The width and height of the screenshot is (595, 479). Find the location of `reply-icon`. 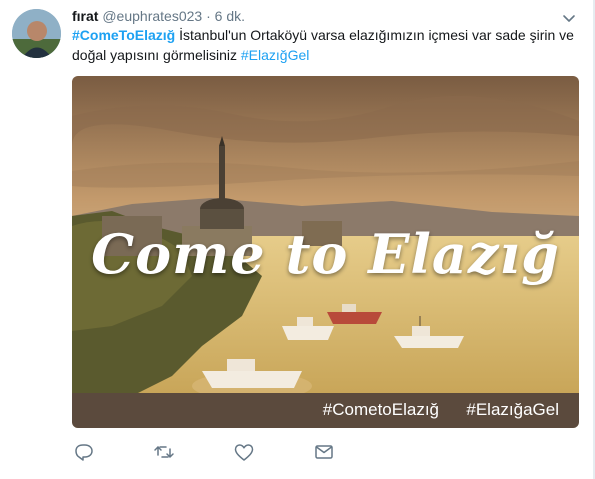

reply-icon is located at coordinates (84, 452).